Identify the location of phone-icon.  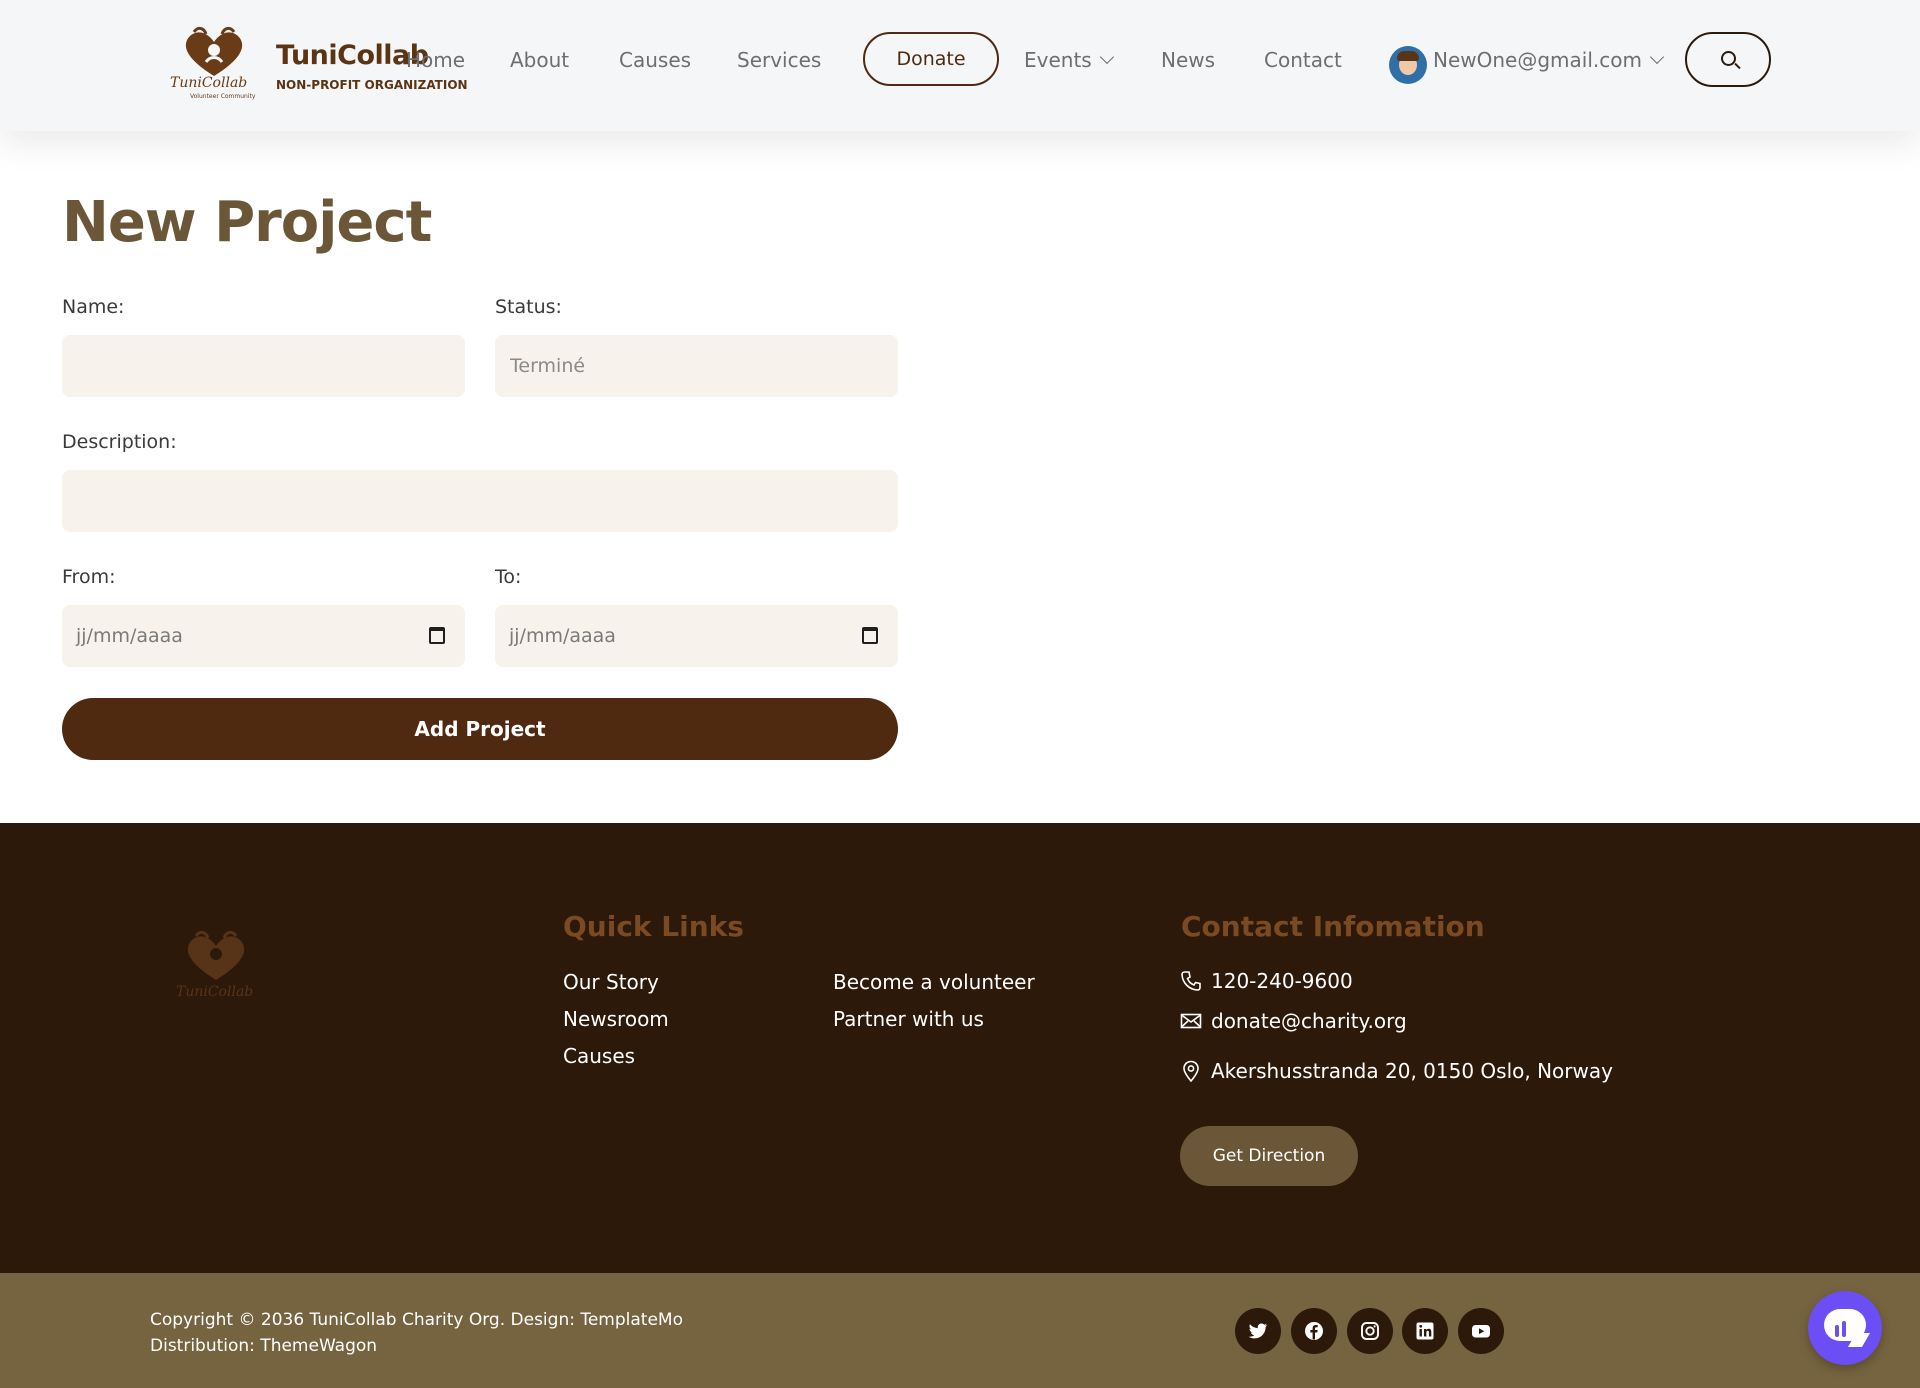
(1191, 981).